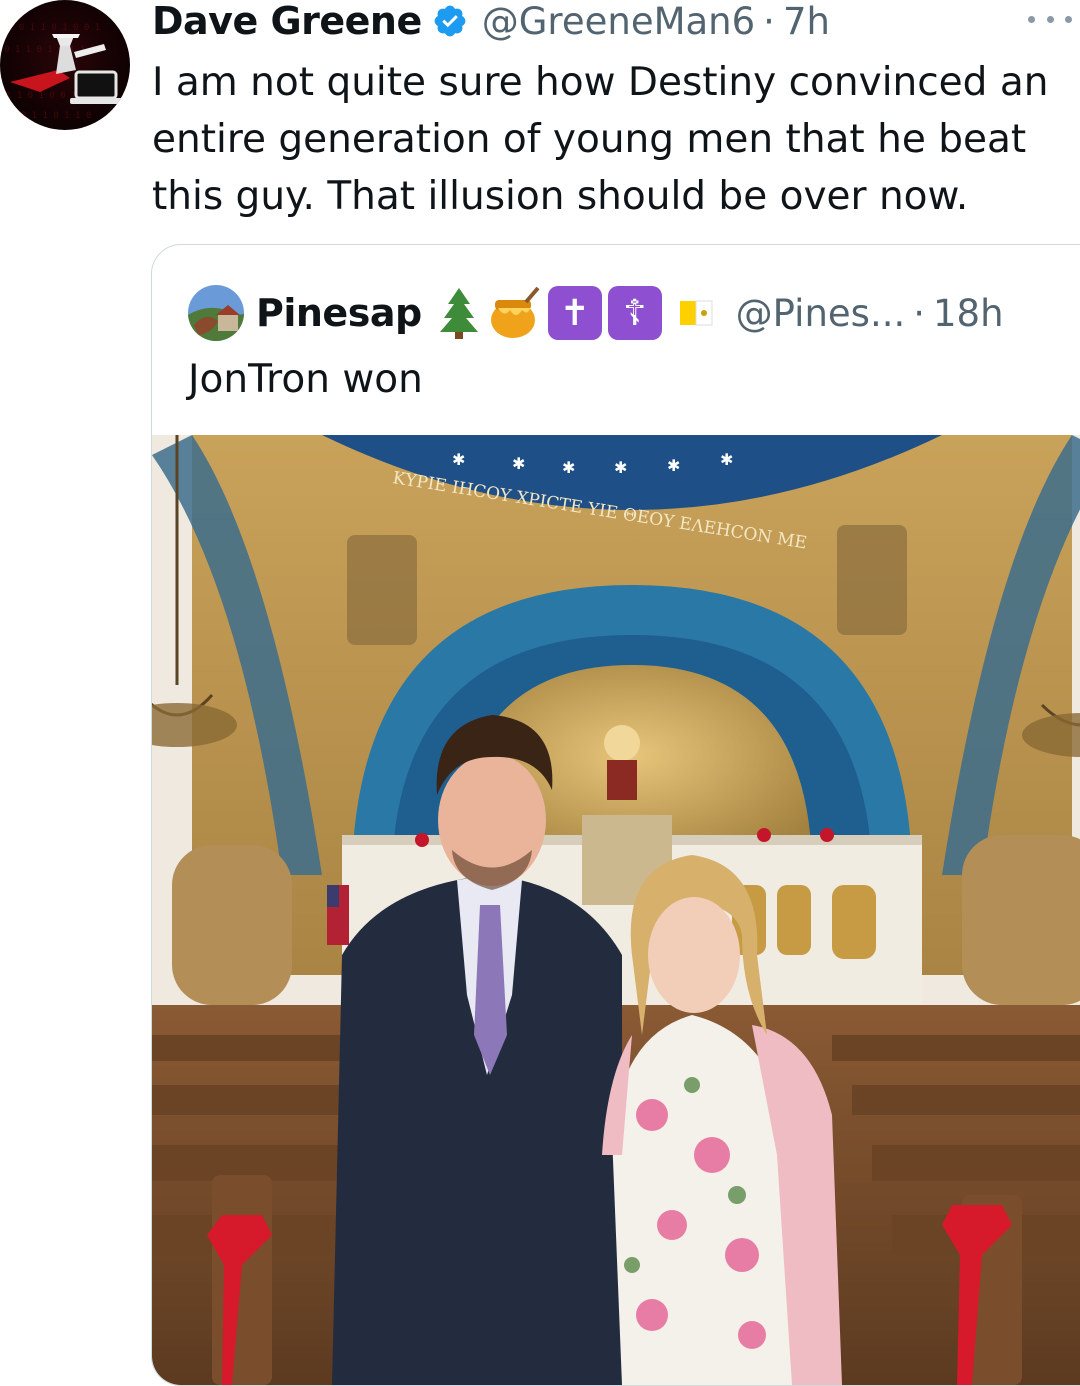  What do you see at coordinates (216, 313) in the screenshot?
I see `quoted-author-avatar` at bounding box center [216, 313].